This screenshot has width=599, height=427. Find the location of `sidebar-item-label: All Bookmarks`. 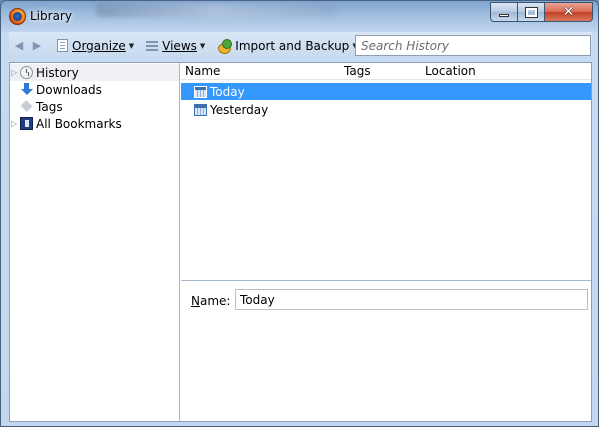

sidebar-item-label: All Bookmarks is located at coordinates (79, 123).